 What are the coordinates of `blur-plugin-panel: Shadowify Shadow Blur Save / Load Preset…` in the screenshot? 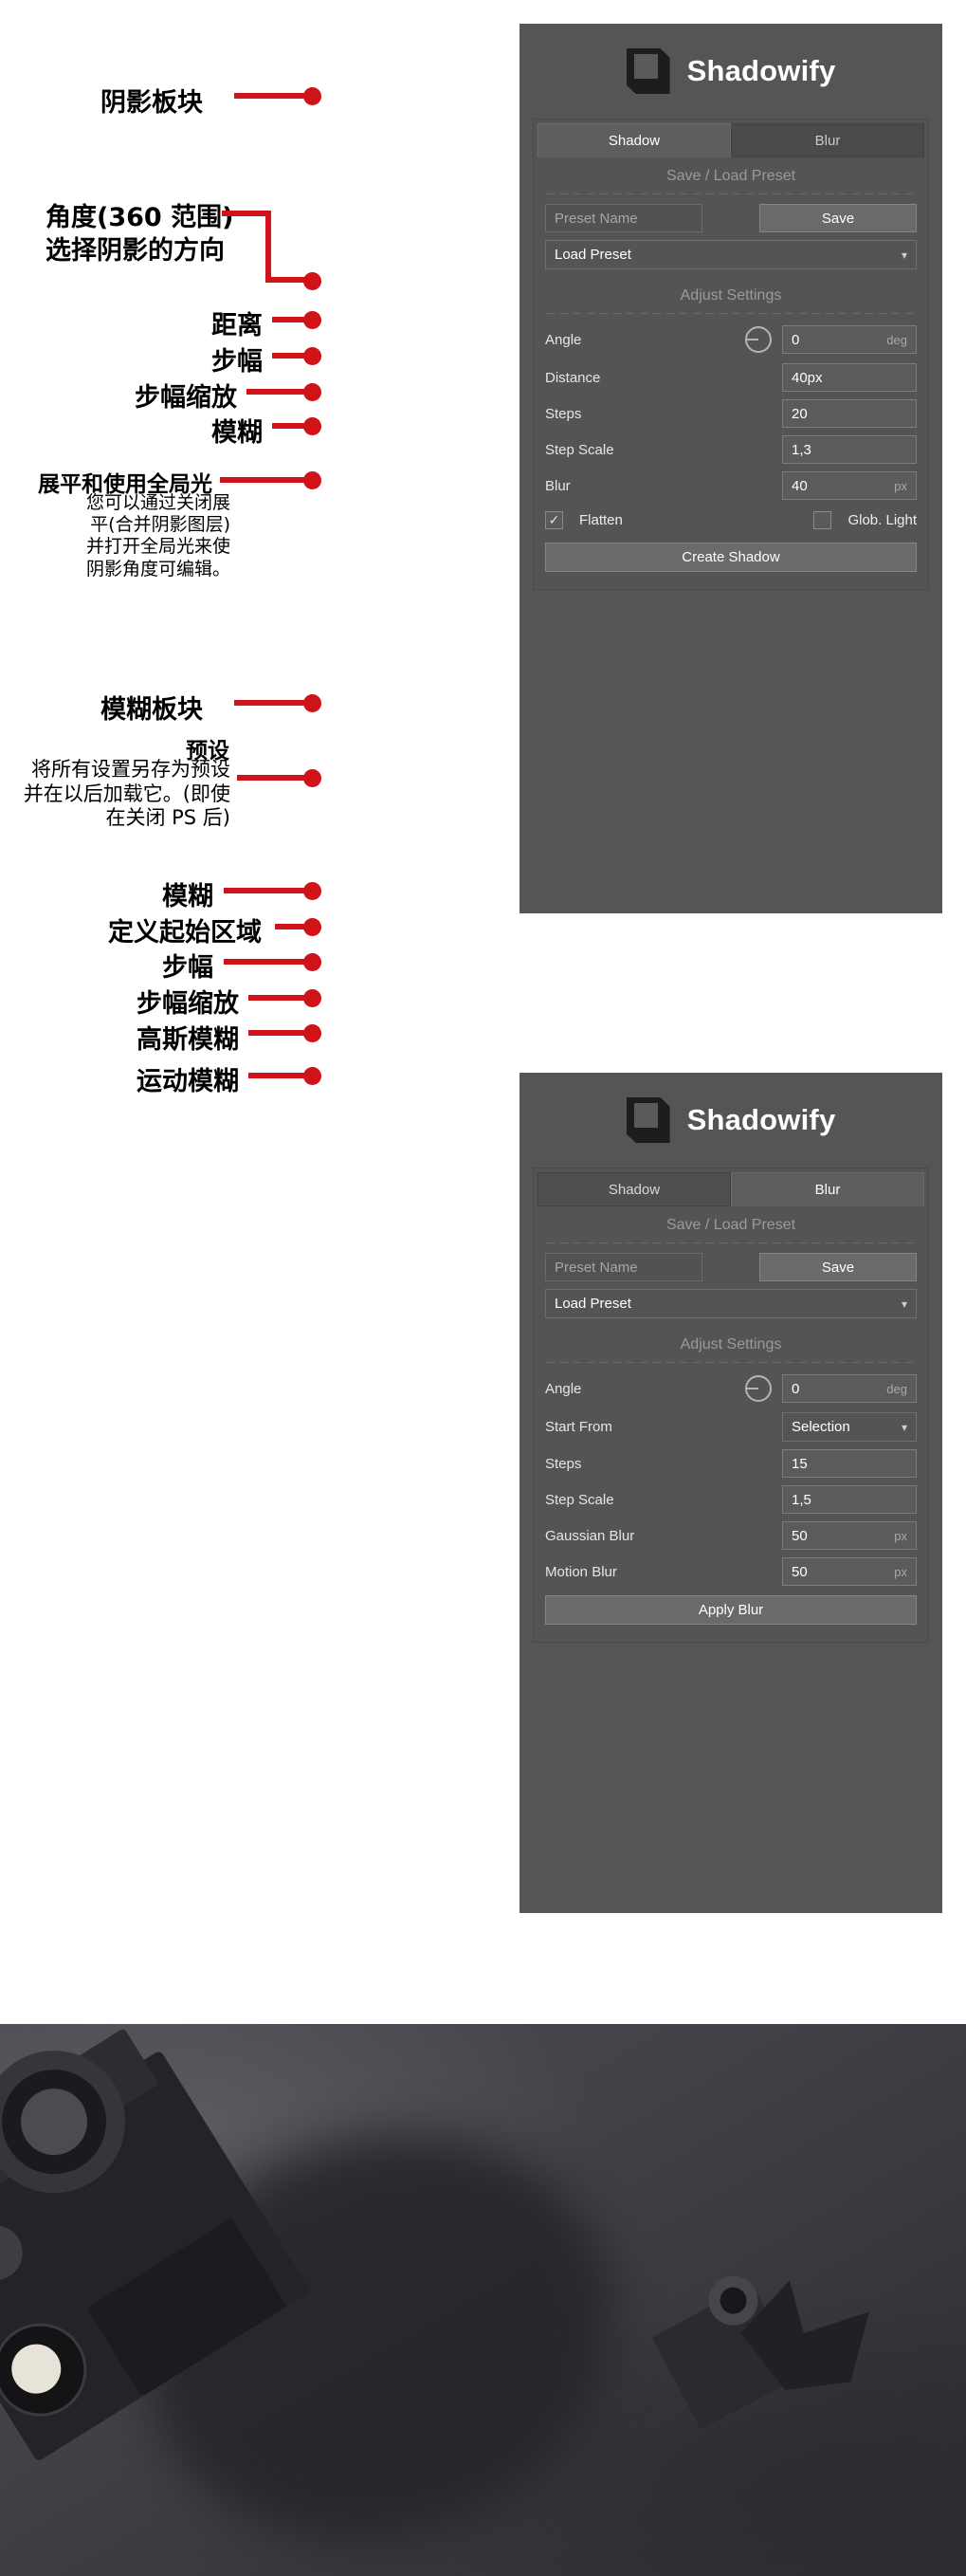 It's located at (731, 1493).